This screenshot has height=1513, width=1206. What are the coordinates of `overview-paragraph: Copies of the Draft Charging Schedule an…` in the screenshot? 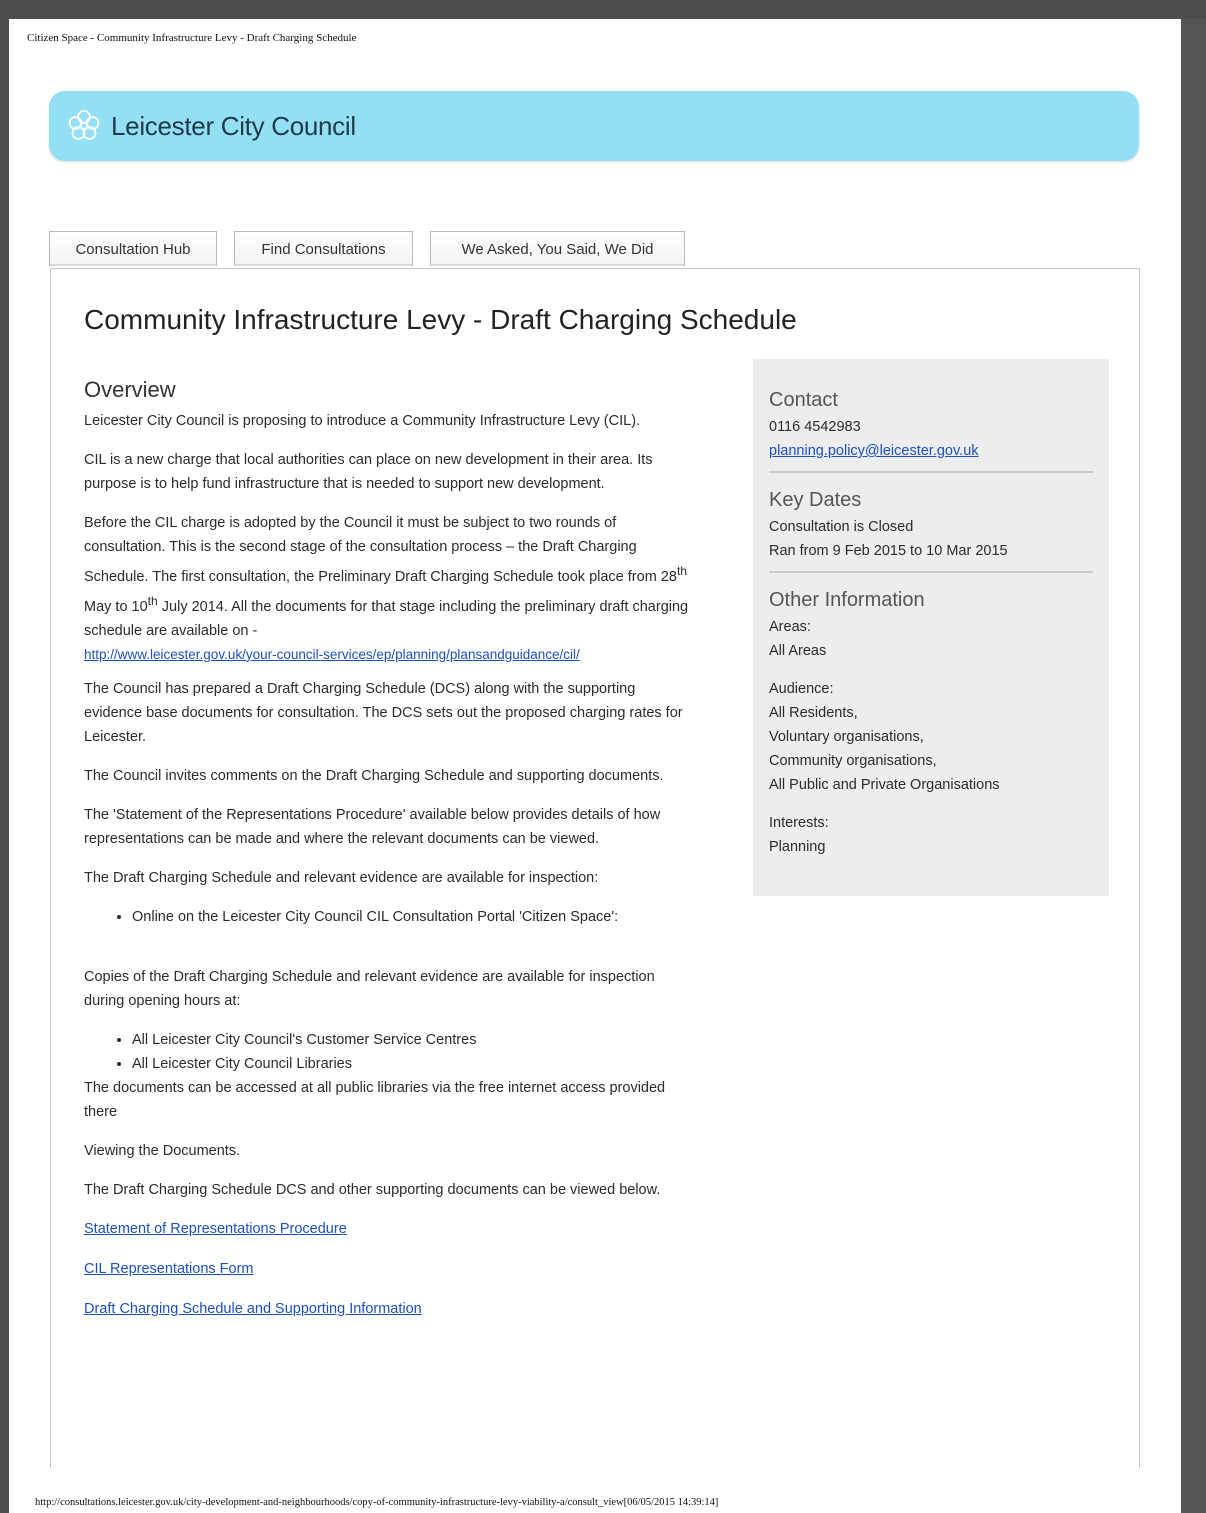 It's located at (369, 988).